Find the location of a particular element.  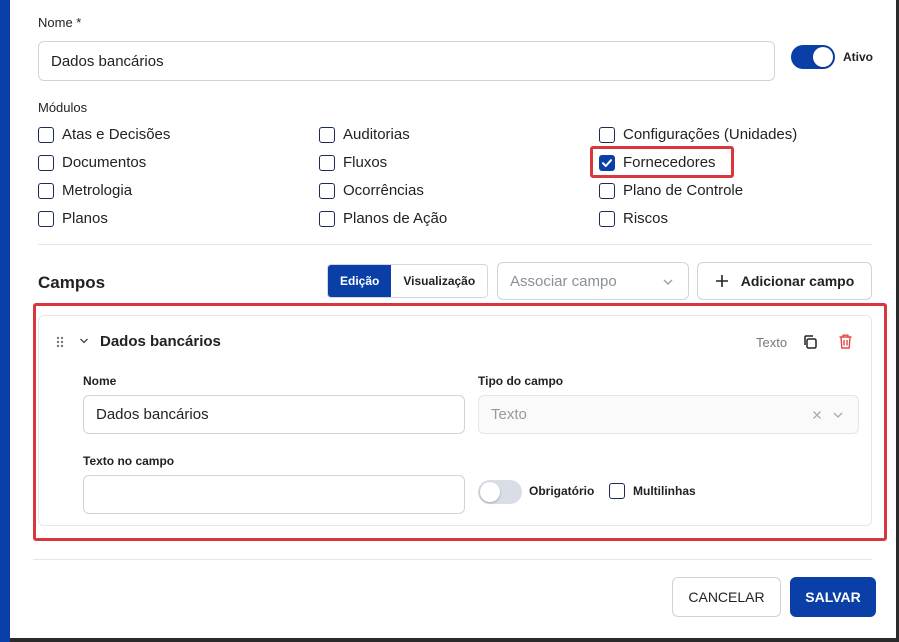

module-plano-de-controle: Plano de Controle is located at coordinates (671, 190).